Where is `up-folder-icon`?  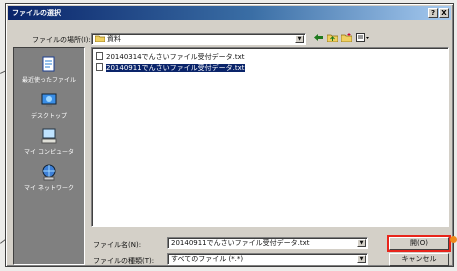 up-folder-icon is located at coordinates (332, 38).